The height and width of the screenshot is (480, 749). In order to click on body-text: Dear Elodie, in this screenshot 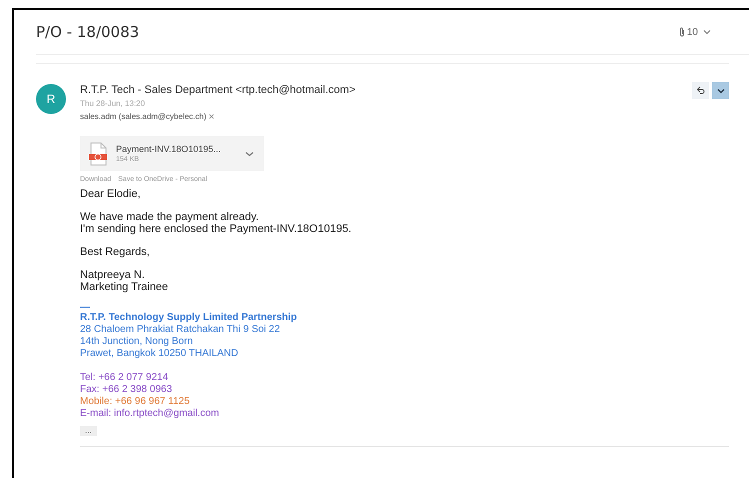, I will do `click(111, 194)`.